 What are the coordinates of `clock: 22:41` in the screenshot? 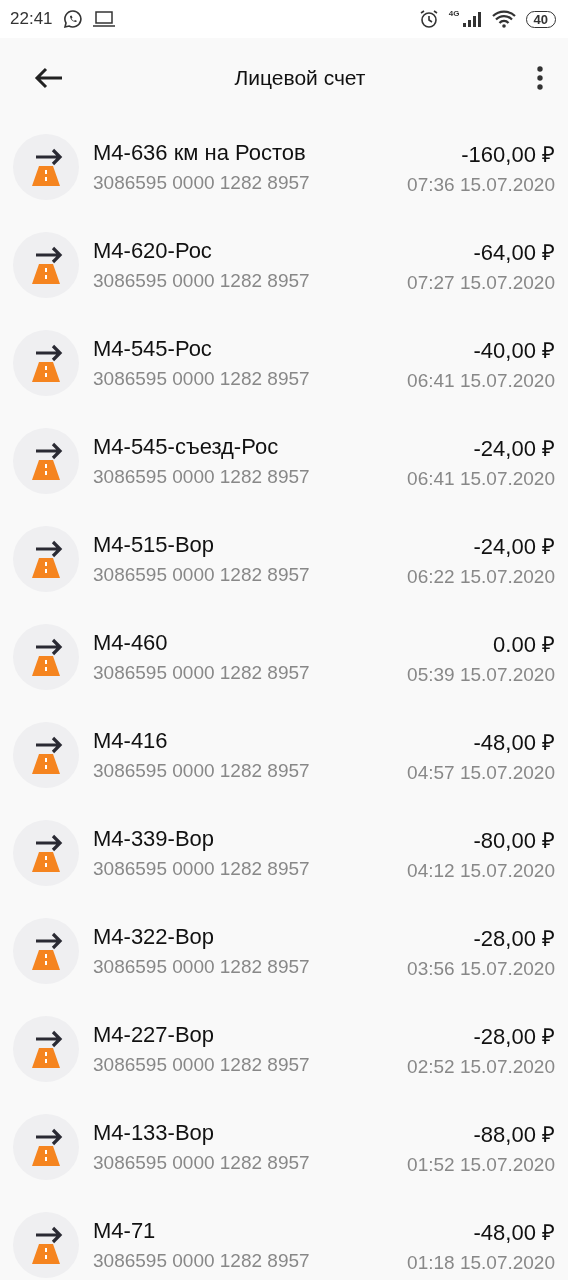 It's located at (31, 19).